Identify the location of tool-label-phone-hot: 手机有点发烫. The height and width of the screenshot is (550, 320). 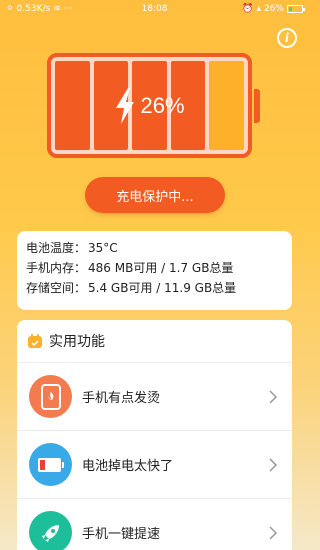
(121, 398).